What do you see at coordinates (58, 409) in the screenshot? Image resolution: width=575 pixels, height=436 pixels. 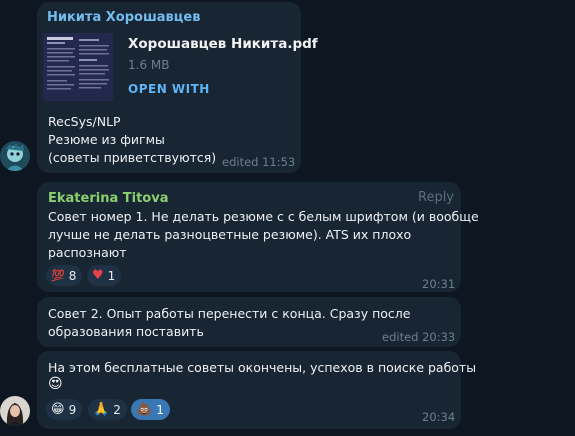 I see `grin-icon: 😁` at bounding box center [58, 409].